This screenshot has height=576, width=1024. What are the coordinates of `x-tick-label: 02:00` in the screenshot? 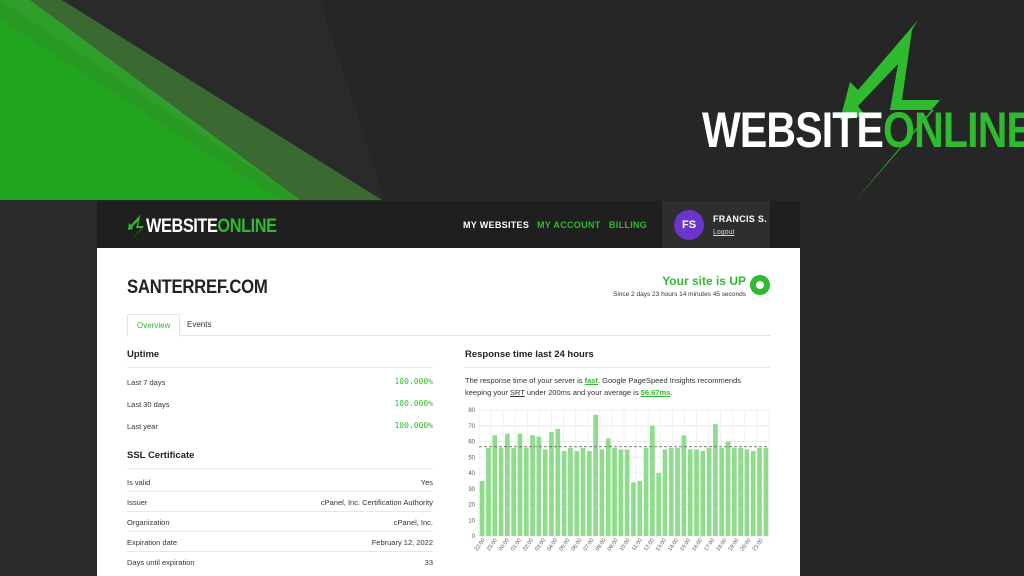 It's located at (528, 545).